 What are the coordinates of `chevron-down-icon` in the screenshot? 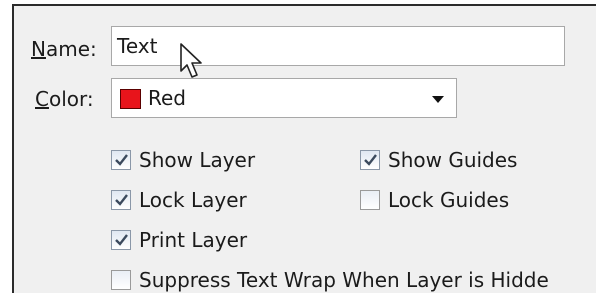 It's located at (438, 99).